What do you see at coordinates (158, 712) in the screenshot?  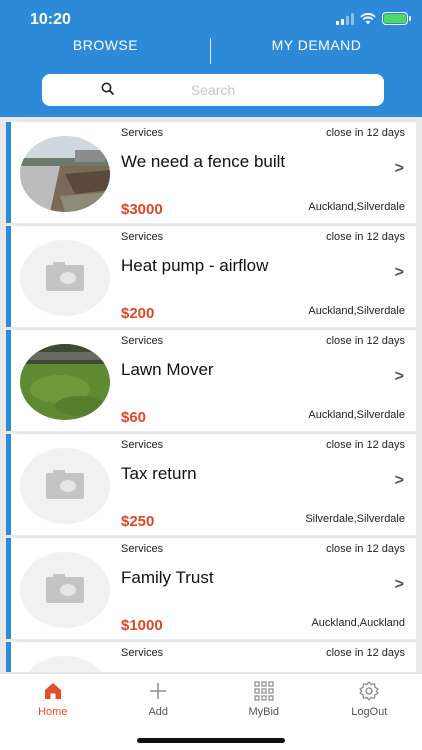 I see `nav-add-label: Add` at bounding box center [158, 712].